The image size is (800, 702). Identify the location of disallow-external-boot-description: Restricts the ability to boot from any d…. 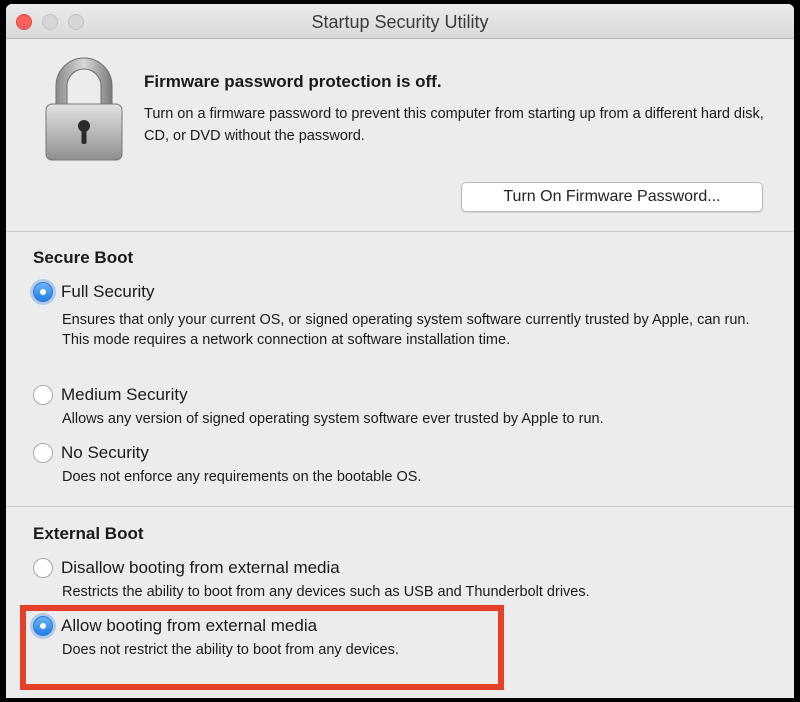
(326, 592).